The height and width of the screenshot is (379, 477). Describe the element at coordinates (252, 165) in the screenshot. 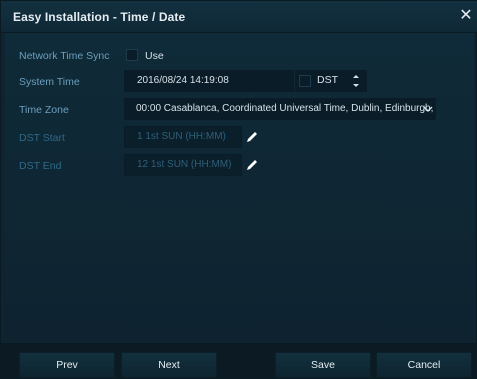

I see `dst-end-edit-pencil-icon` at that location.